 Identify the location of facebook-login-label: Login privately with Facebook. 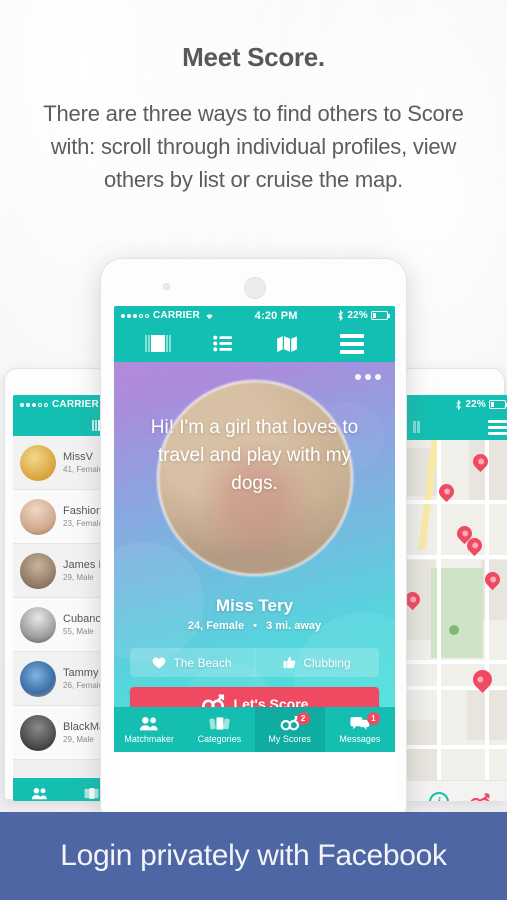
(253, 855).